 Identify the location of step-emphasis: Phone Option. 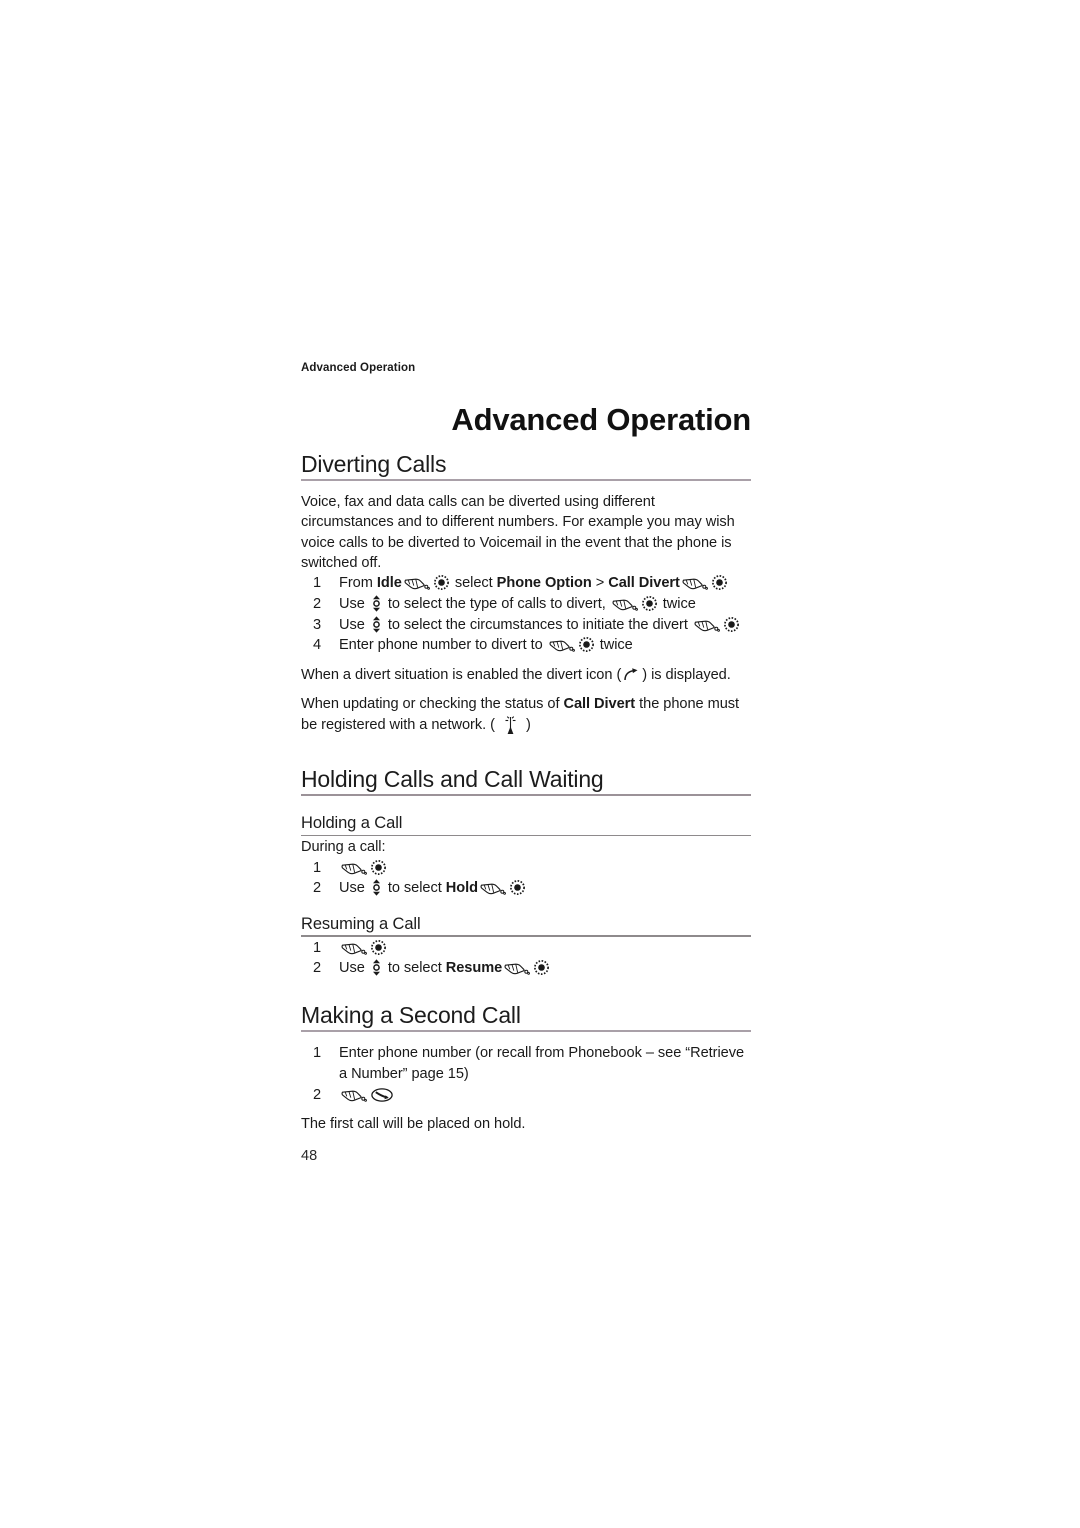
(544, 583).